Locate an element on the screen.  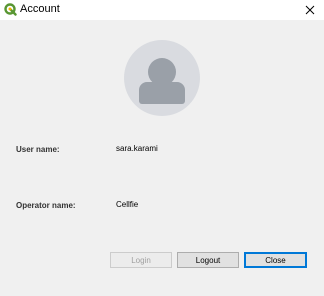
window-title: Account is located at coordinates (40, 9).